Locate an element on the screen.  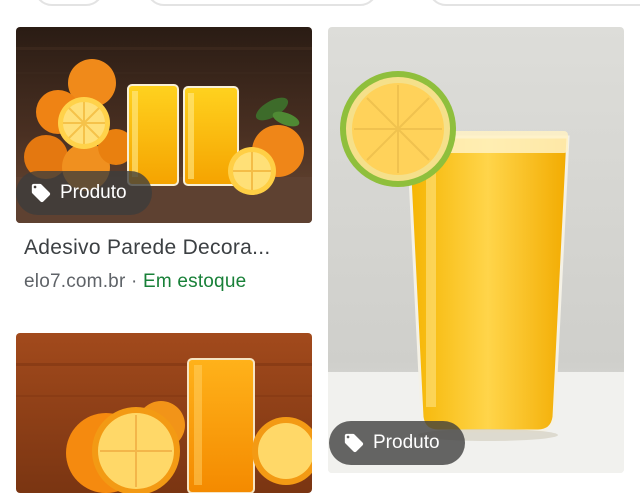
result-meta: elo7.com.br · Em estoque is located at coordinates (135, 282).